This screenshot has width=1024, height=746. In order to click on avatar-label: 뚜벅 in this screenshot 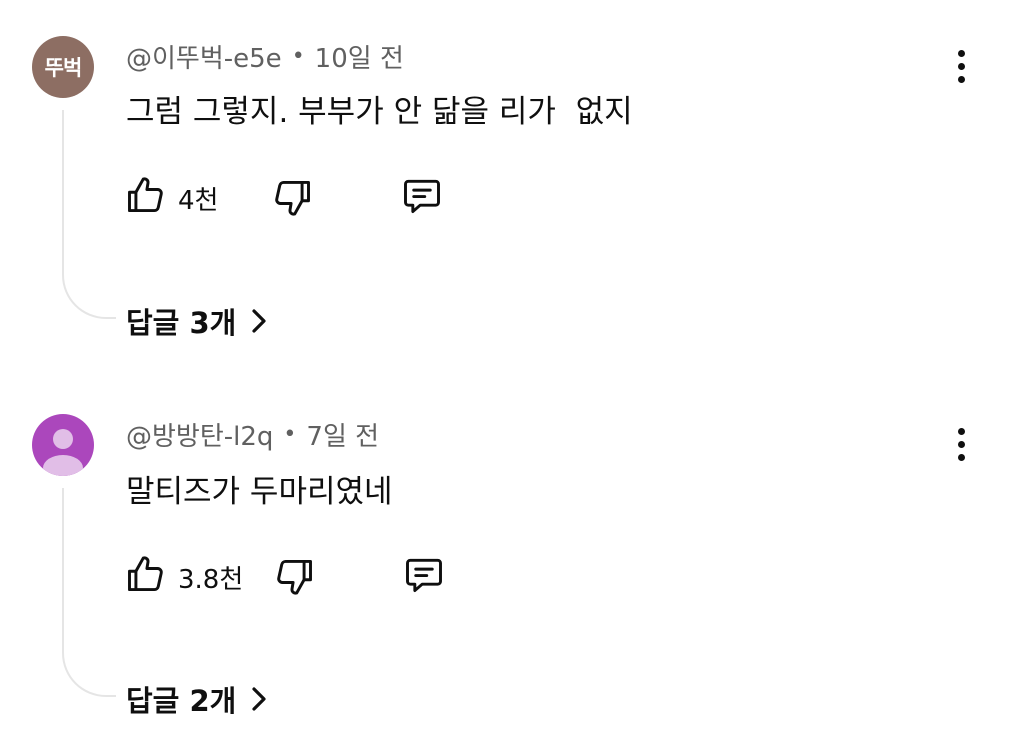, I will do `click(63, 68)`.